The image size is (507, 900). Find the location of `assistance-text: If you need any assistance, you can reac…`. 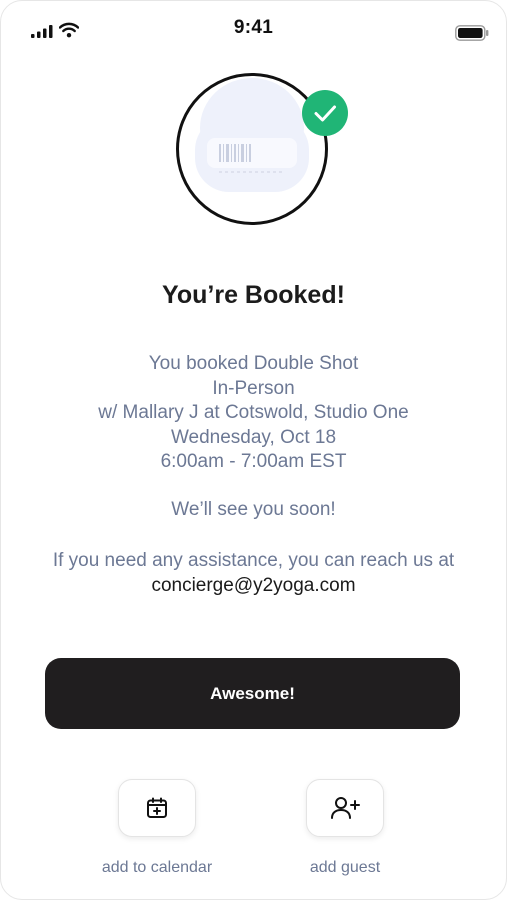

assistance-text: If you need any assistance, you can reac… is located at coordinates (253, 560).